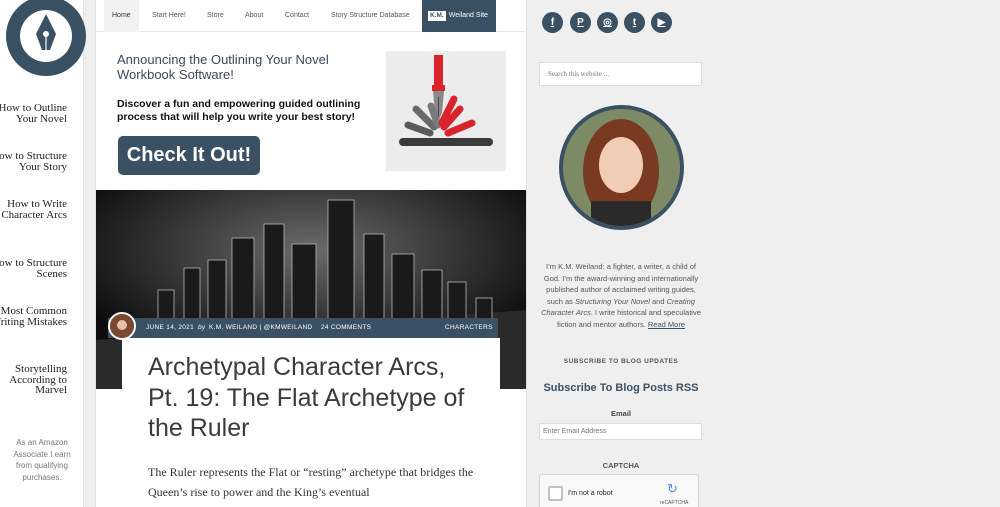  What do you see at coordinates (620, 413) in the screenshot?
I see `email-label: Email` at bounding box center [620, 413].